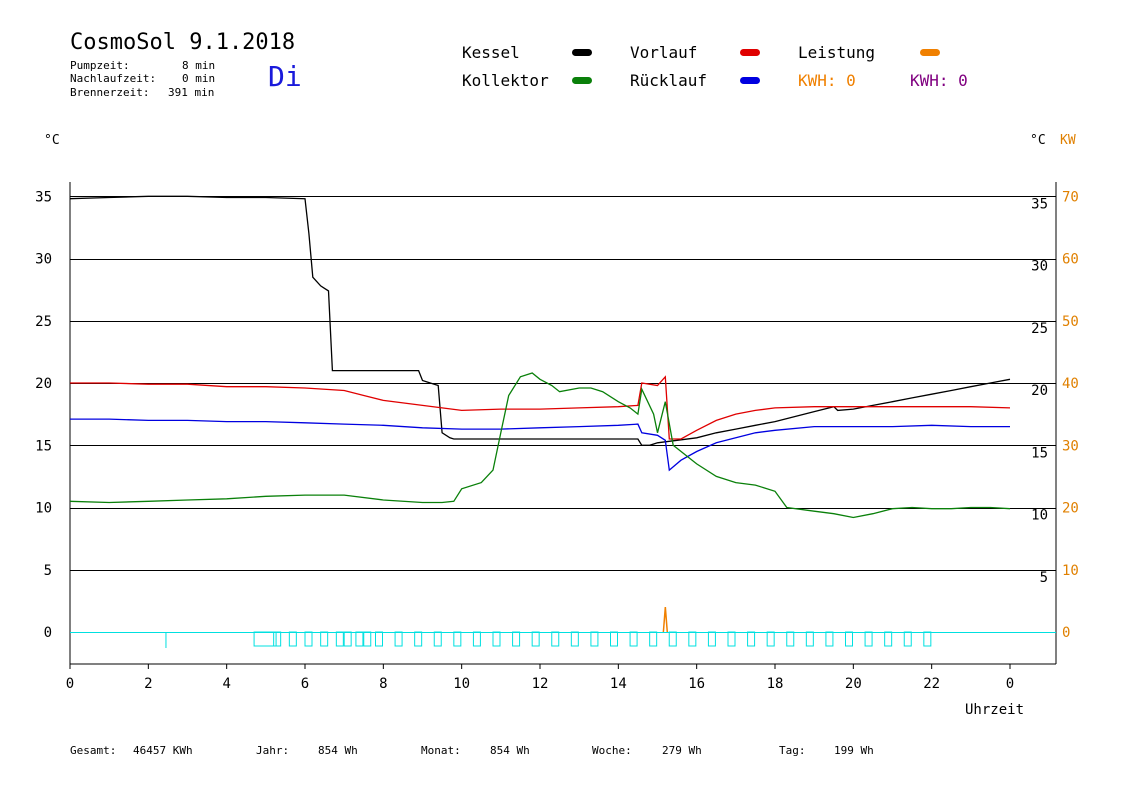 The width and height of the screenshot is (1148, 812). Describe the element at coordinates (853, 684) in the screenshot. I see `x-tick-10: 20` at that location.